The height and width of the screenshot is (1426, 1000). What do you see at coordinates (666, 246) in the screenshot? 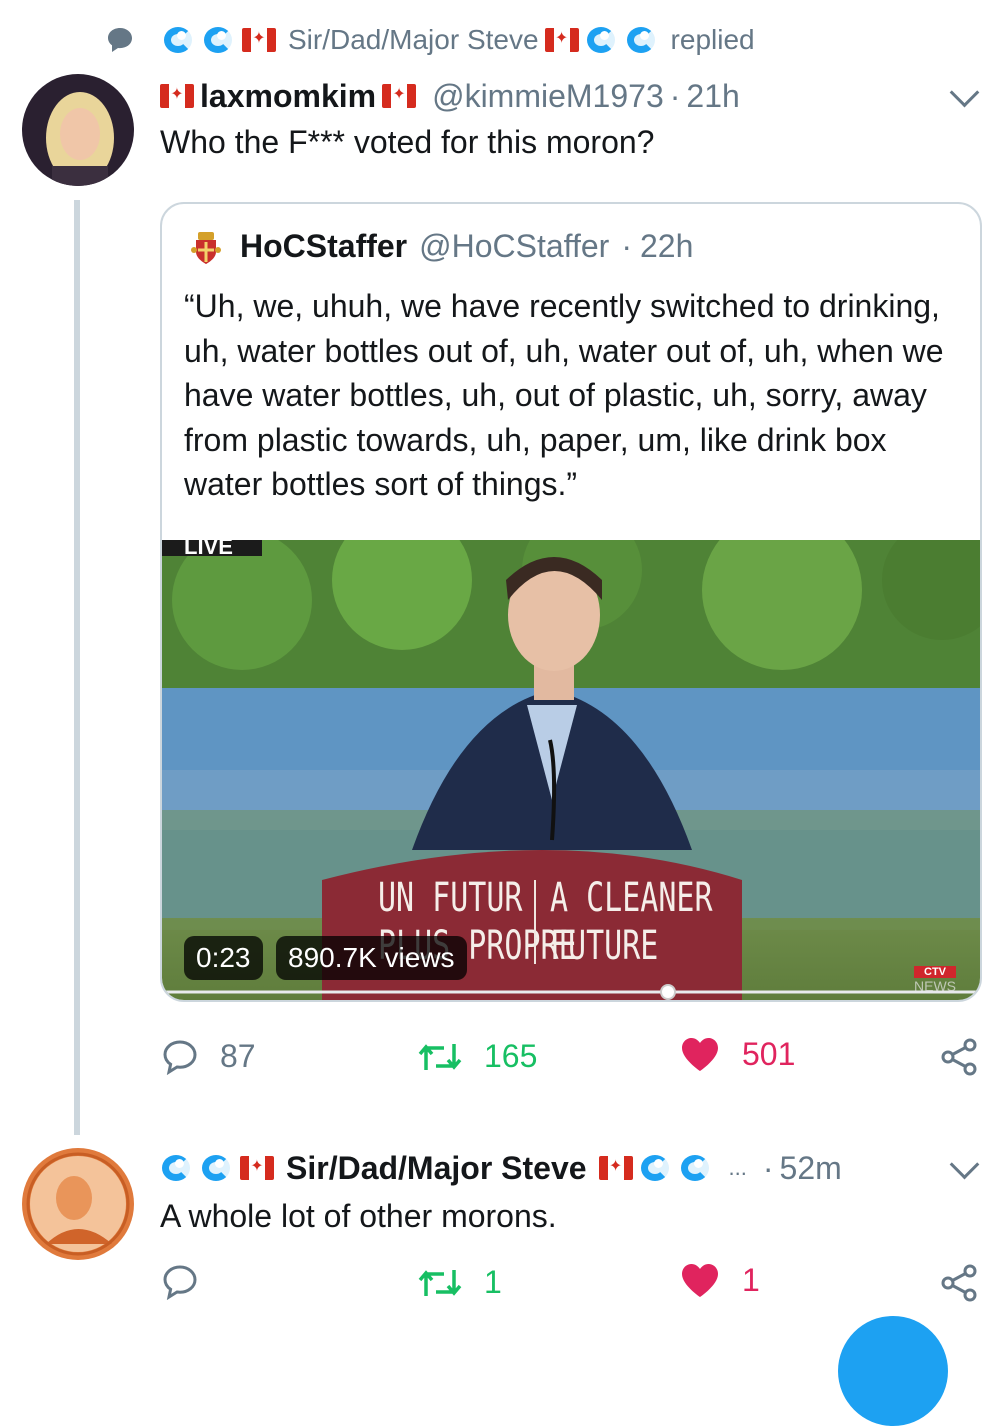
I see `quoted-time: 22h` at bounding box center [666, 246].